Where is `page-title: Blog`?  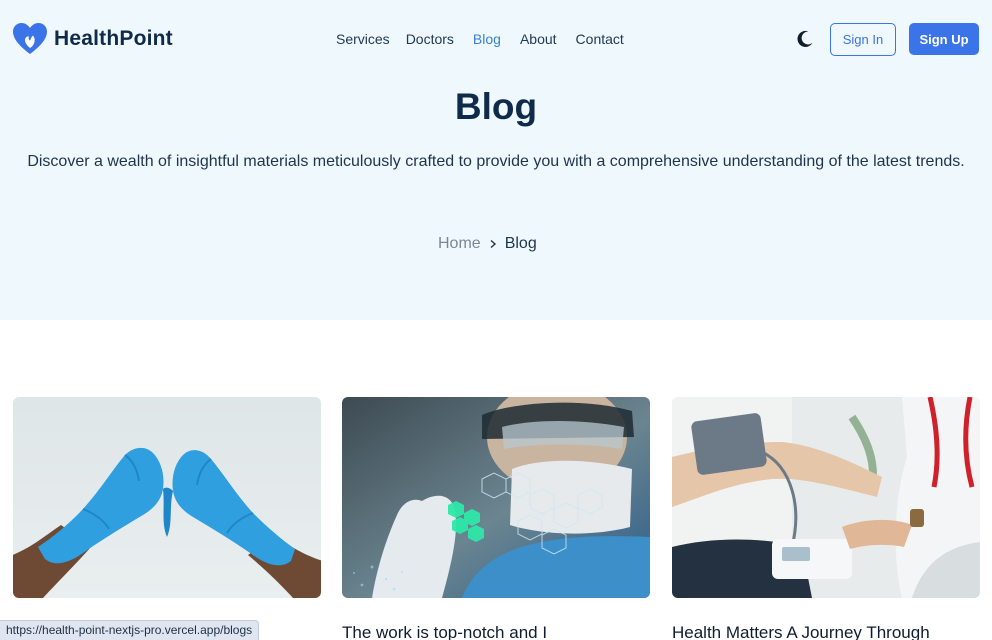 page-title: Blog is located at coordinates (496, 106).